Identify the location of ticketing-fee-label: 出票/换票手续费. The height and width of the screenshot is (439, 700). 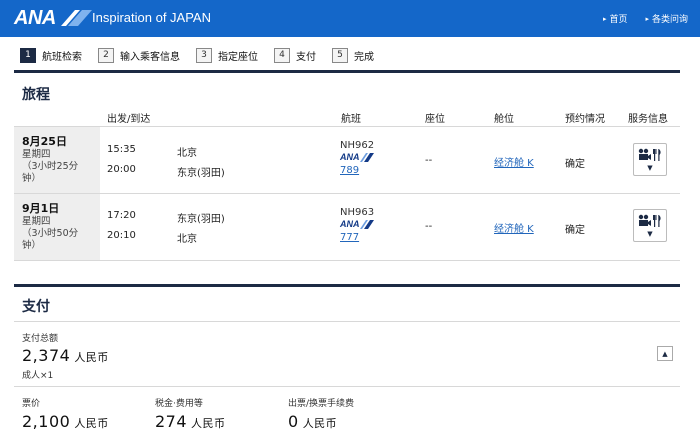
(321, 404).